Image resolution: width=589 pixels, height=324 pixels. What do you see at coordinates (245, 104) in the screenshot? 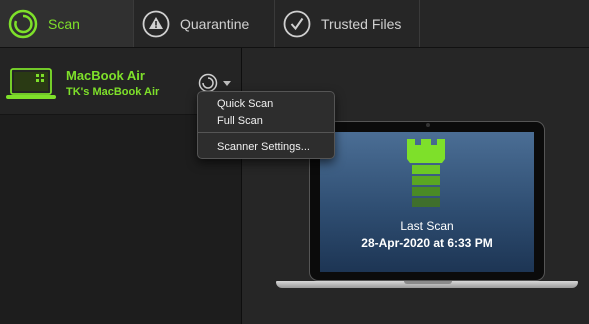
I see `menu-item-quick-scan: Quick Scan` at bounding box center [245, 104].